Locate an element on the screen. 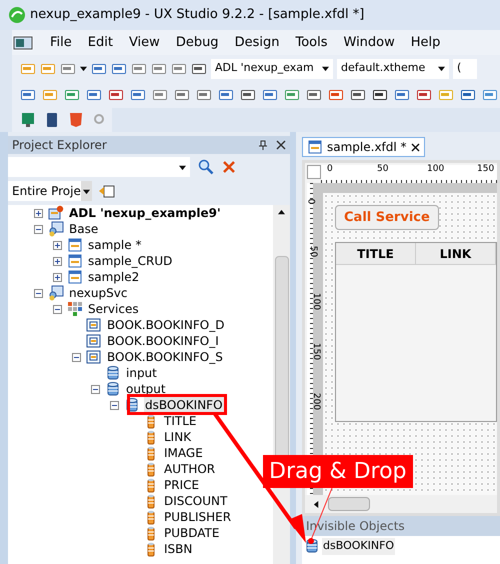  dropdown-field: ADL 'nexup_exam is located at coordinates (272, 68).